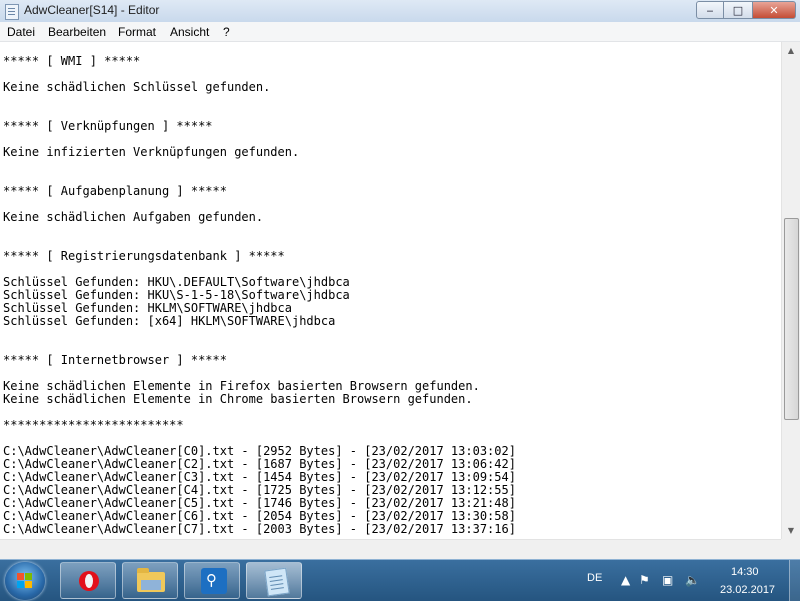 This screenshot has width=800, height=601. Describe the element at coordinates (794, 580) in the screenshot. I see `show-desktop-button` at that location.